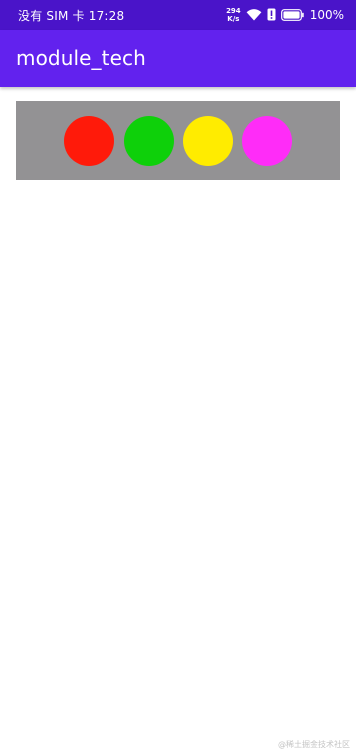 Image resolution: width=356 pixels, height=754 pixels. What do you see at coordinates (71, 16) in the screenshot?
I see `carrier-time-text: 没有 SIM 卡 17:28` at bounding box center [71, 16].